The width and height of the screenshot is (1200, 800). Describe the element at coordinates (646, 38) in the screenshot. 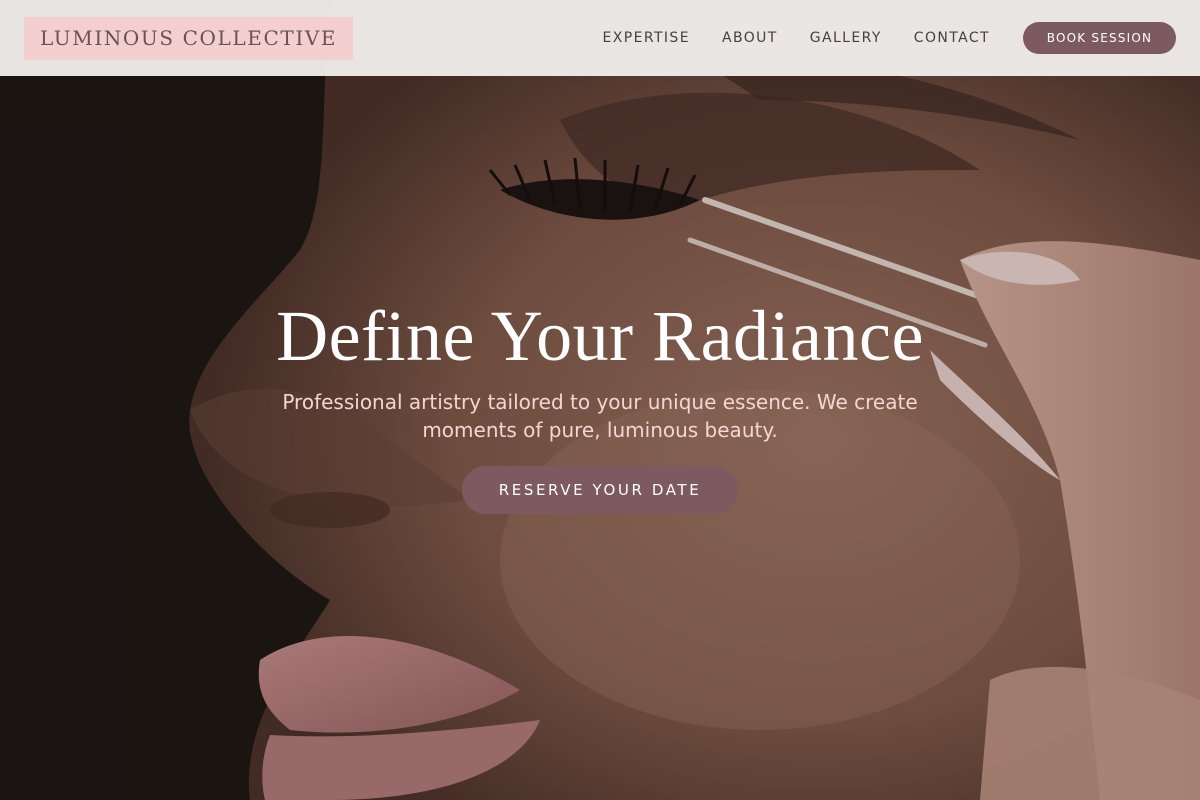

I see `nav-link-expertise: EXPERTISE` at that location.